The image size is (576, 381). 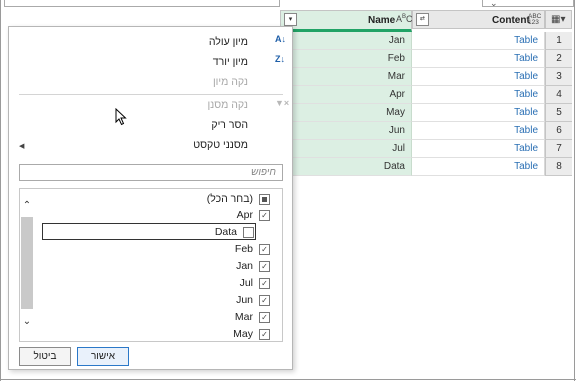 What do you see at coordinates (22, 146) in the screenshot?
I see `submenu-arrow-icon: ◀` at bounding box center [22, 146].